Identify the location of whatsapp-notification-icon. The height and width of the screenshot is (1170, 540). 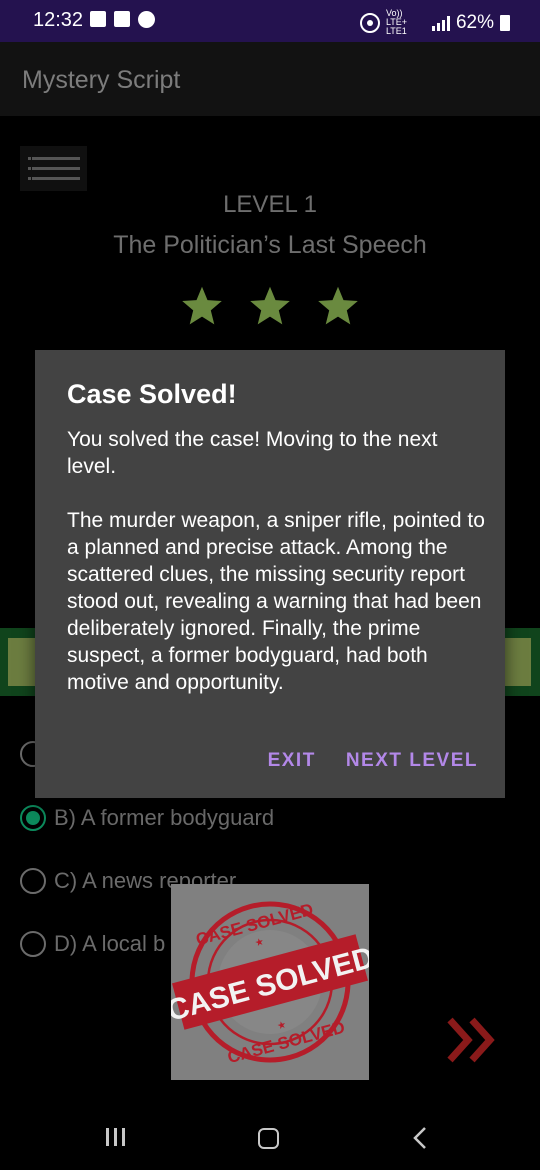
(146, 19).